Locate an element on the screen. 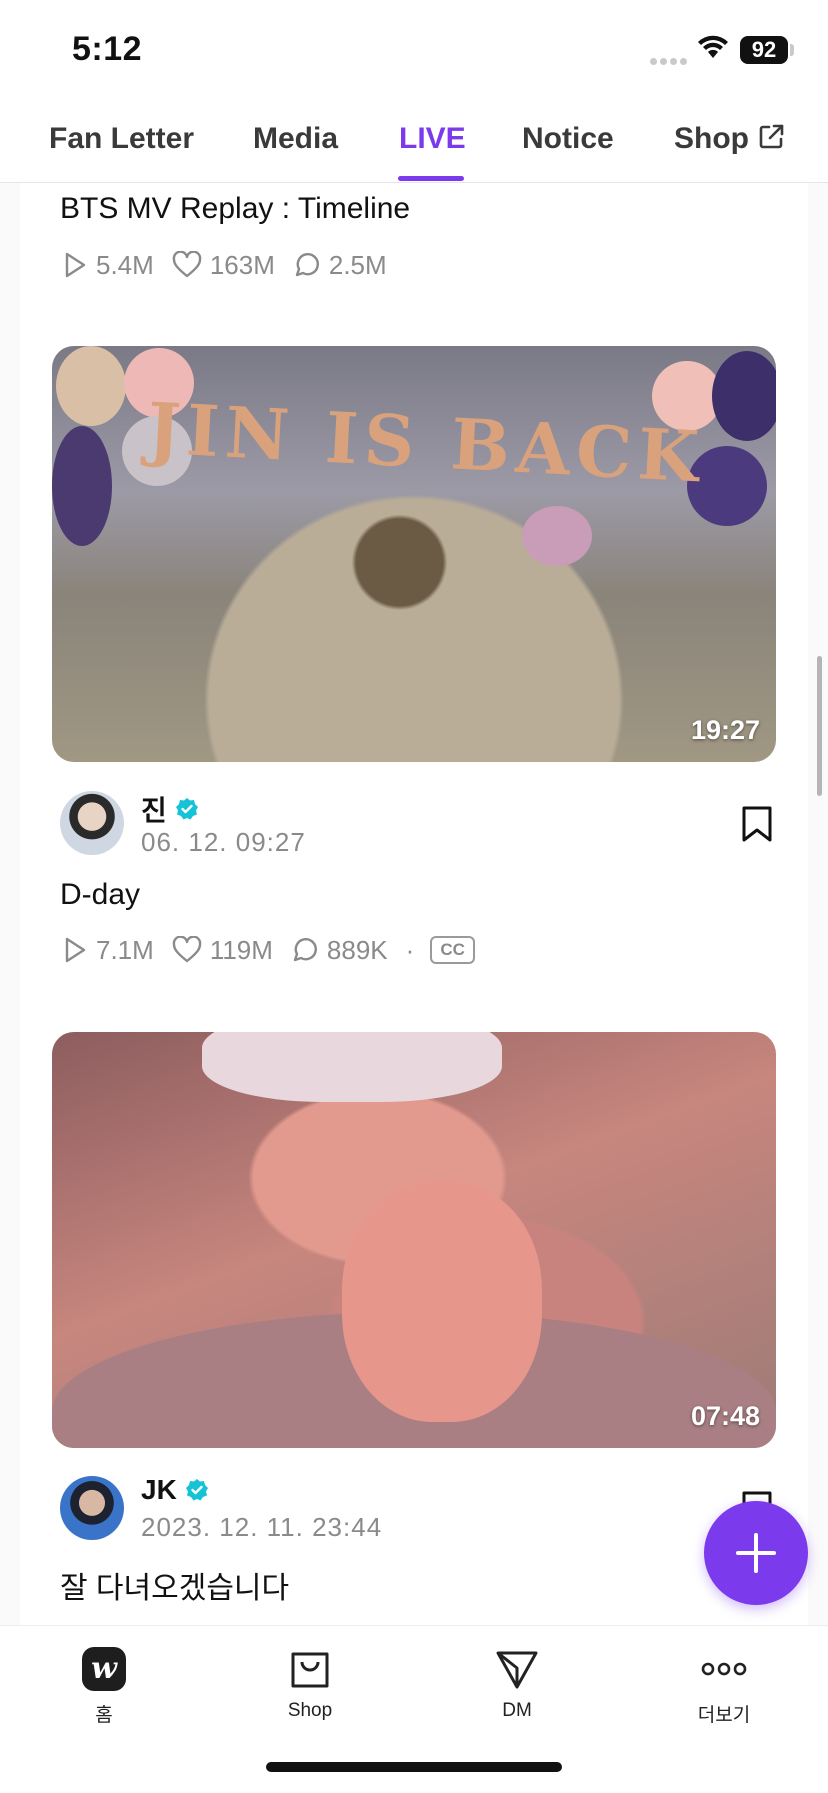 The image size is (828, 1793). play-count: 7.1M is located at coordinates (125, 949).